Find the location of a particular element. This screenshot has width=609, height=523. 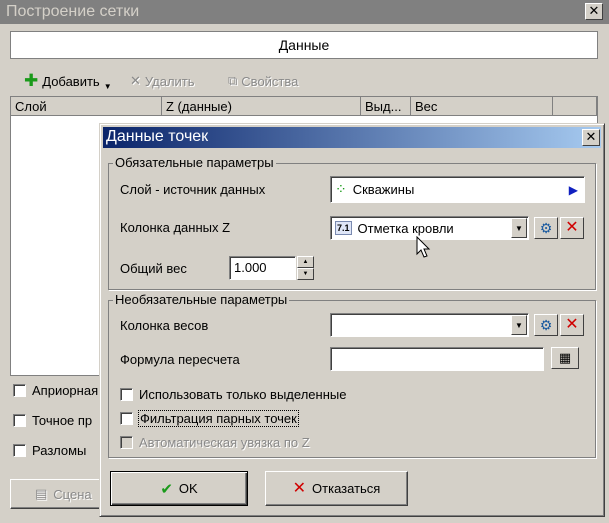

delete-button: ✕ Удалить is located at coordinates (162, 81).